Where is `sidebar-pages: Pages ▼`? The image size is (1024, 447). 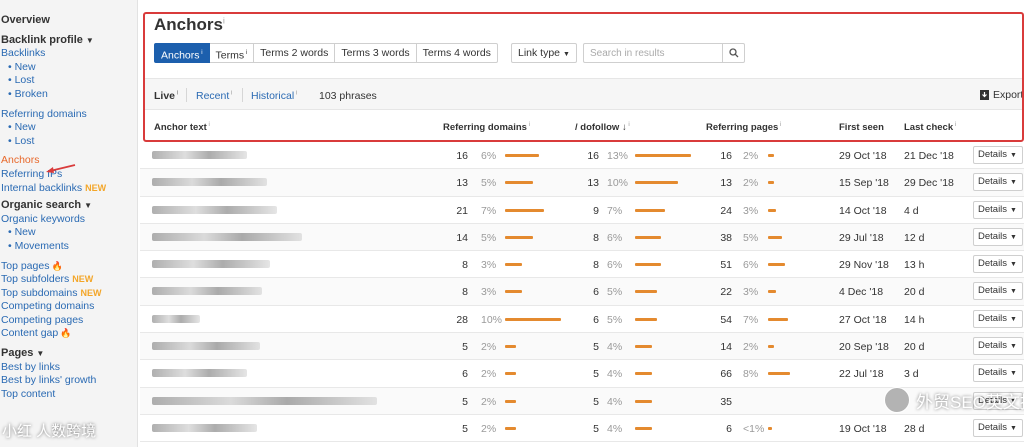 sidebar-pages: Pages ▼ is located at coordinates (68, 354).